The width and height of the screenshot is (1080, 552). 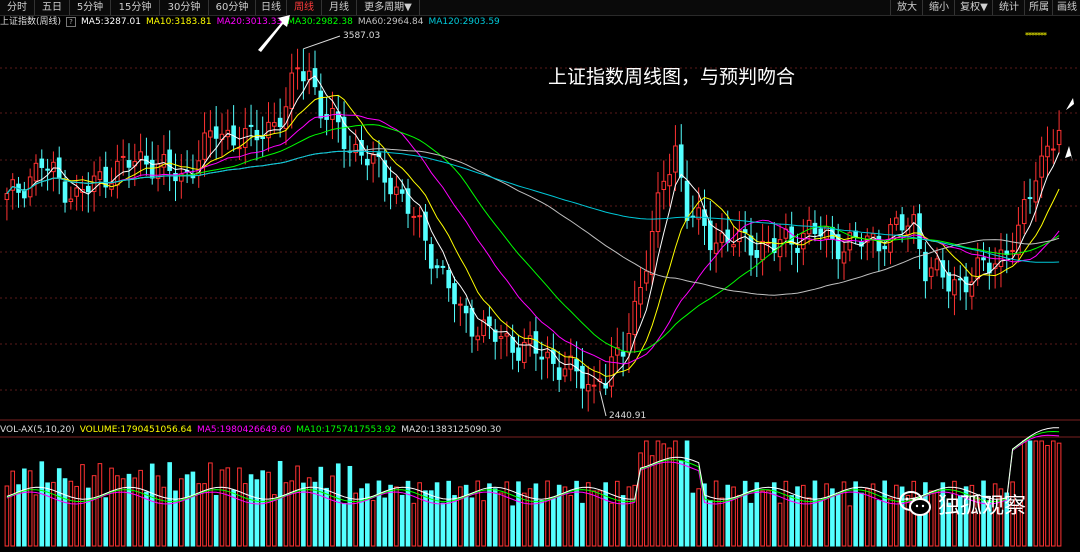 What do you see at coordinates (135, 430) in the screenshot?
I see `volume-value: VOLUME:1790451056.64` at bounding box center [135, 430].